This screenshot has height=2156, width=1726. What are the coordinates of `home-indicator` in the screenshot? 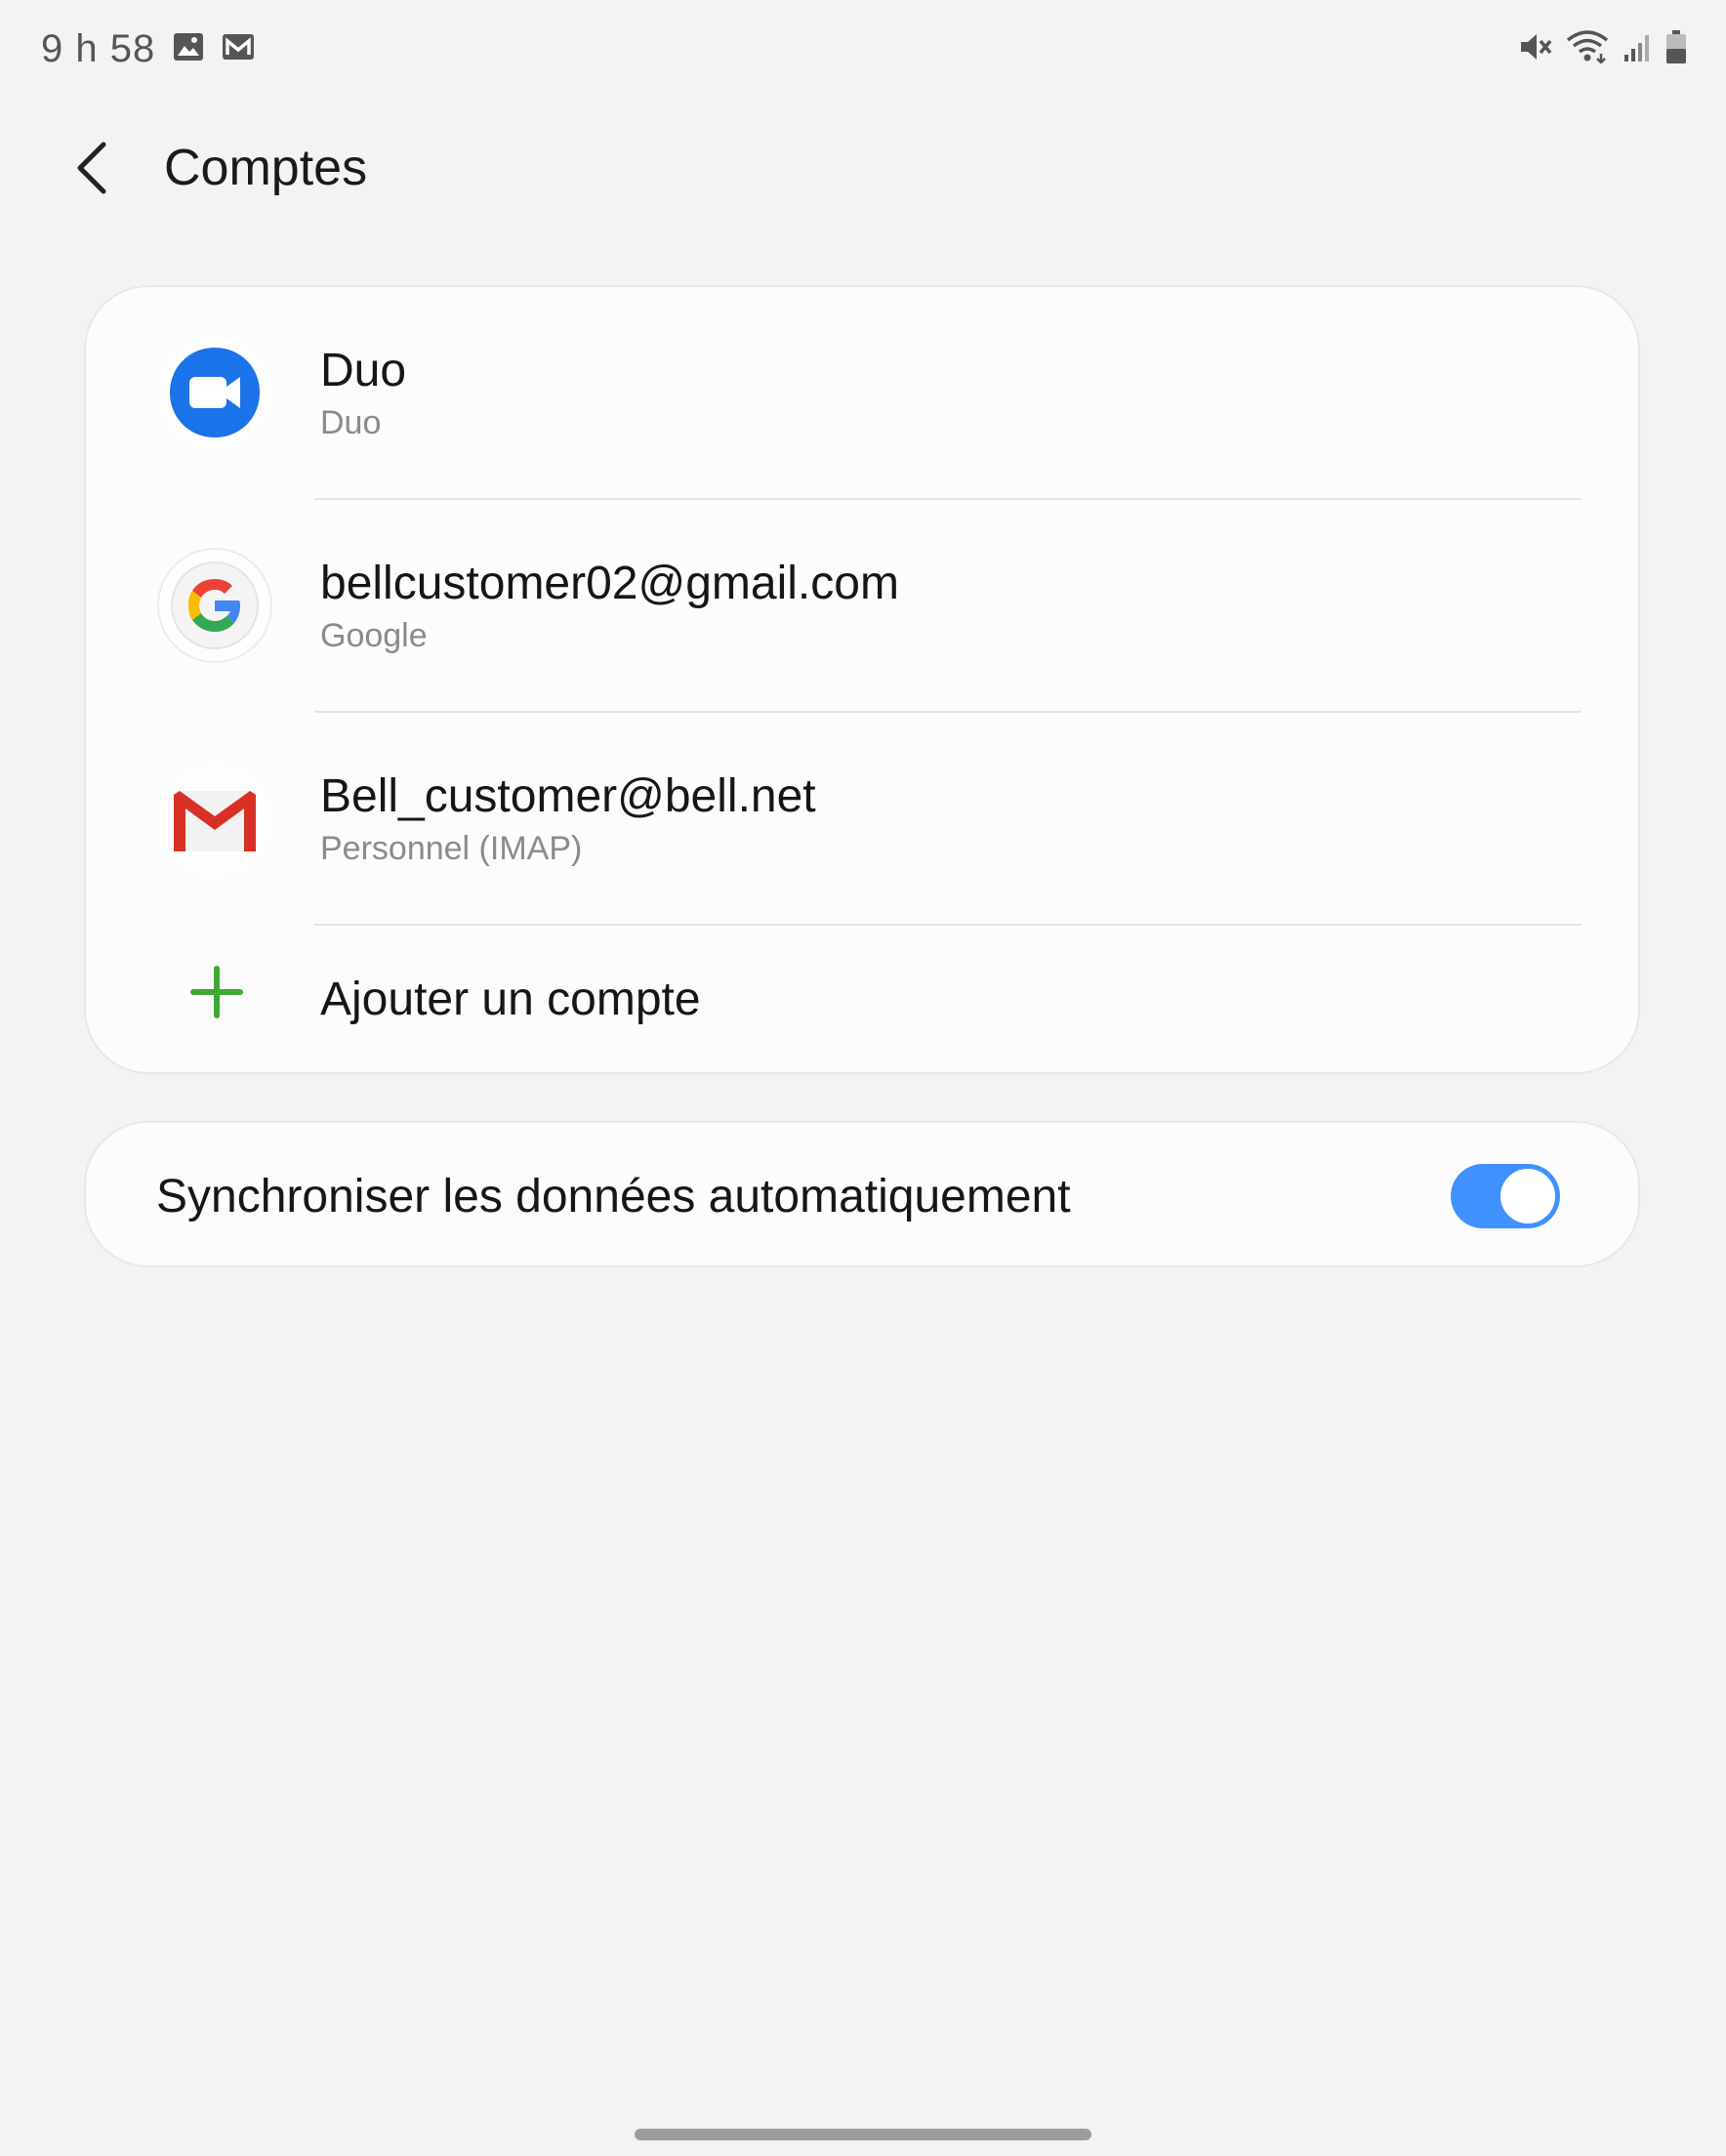 It's located at (863, 2134).